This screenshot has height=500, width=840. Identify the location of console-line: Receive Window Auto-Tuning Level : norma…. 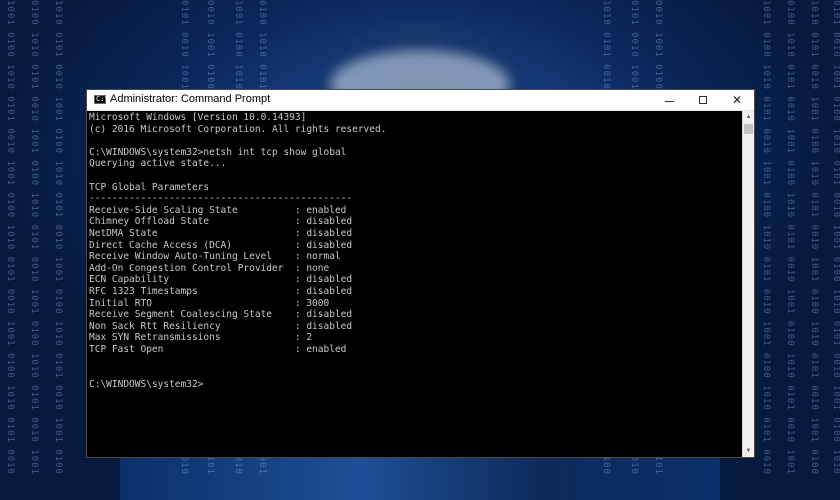
(215, 257).